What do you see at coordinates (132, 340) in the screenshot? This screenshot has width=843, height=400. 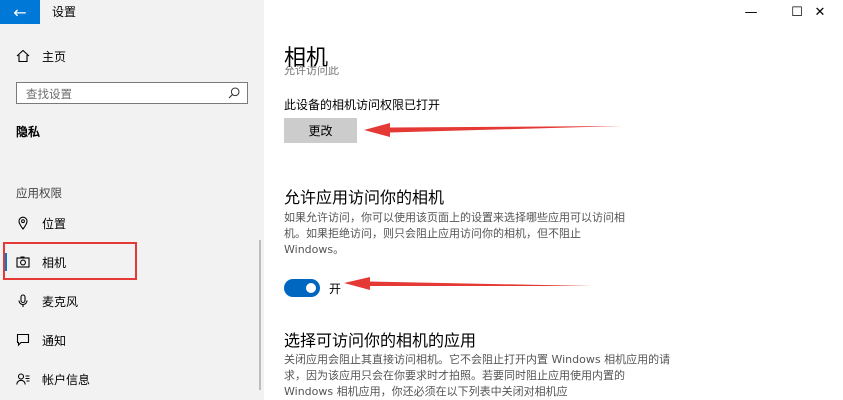 I see `sidebar-item-notifications: 通知` at bounding box center [132, 340].